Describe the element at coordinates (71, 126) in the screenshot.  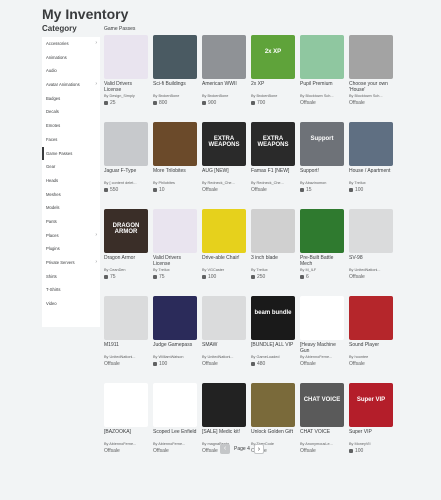
I see `sidebar-item-emotes: Emotes` at that location.